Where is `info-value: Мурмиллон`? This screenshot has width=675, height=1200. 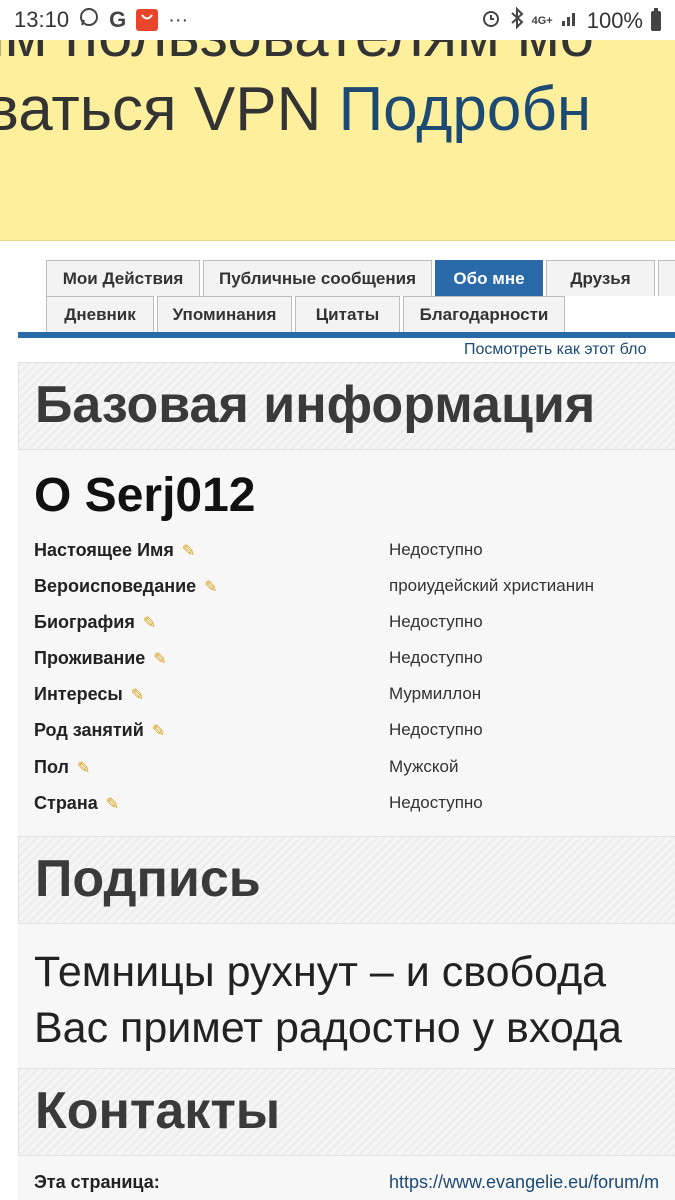
info-value: Мурмиллон is located at coordinates (435, 693).